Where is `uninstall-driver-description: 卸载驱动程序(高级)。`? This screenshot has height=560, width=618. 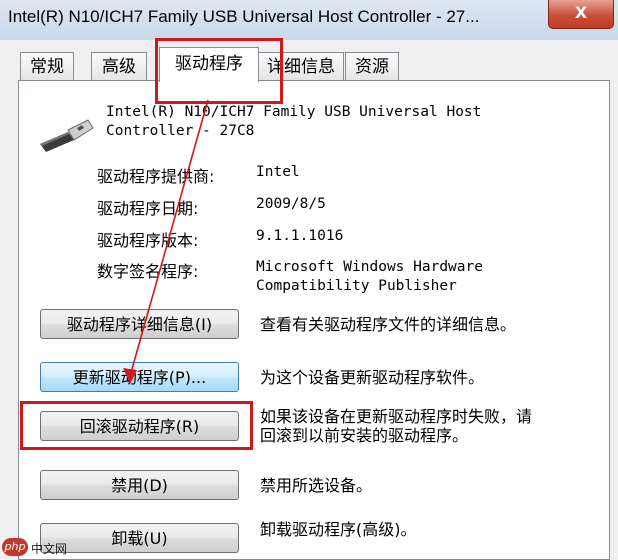 uninstall-driver-description: 卸载驱动程序(高级)。 is located at coordinates (338, 529).